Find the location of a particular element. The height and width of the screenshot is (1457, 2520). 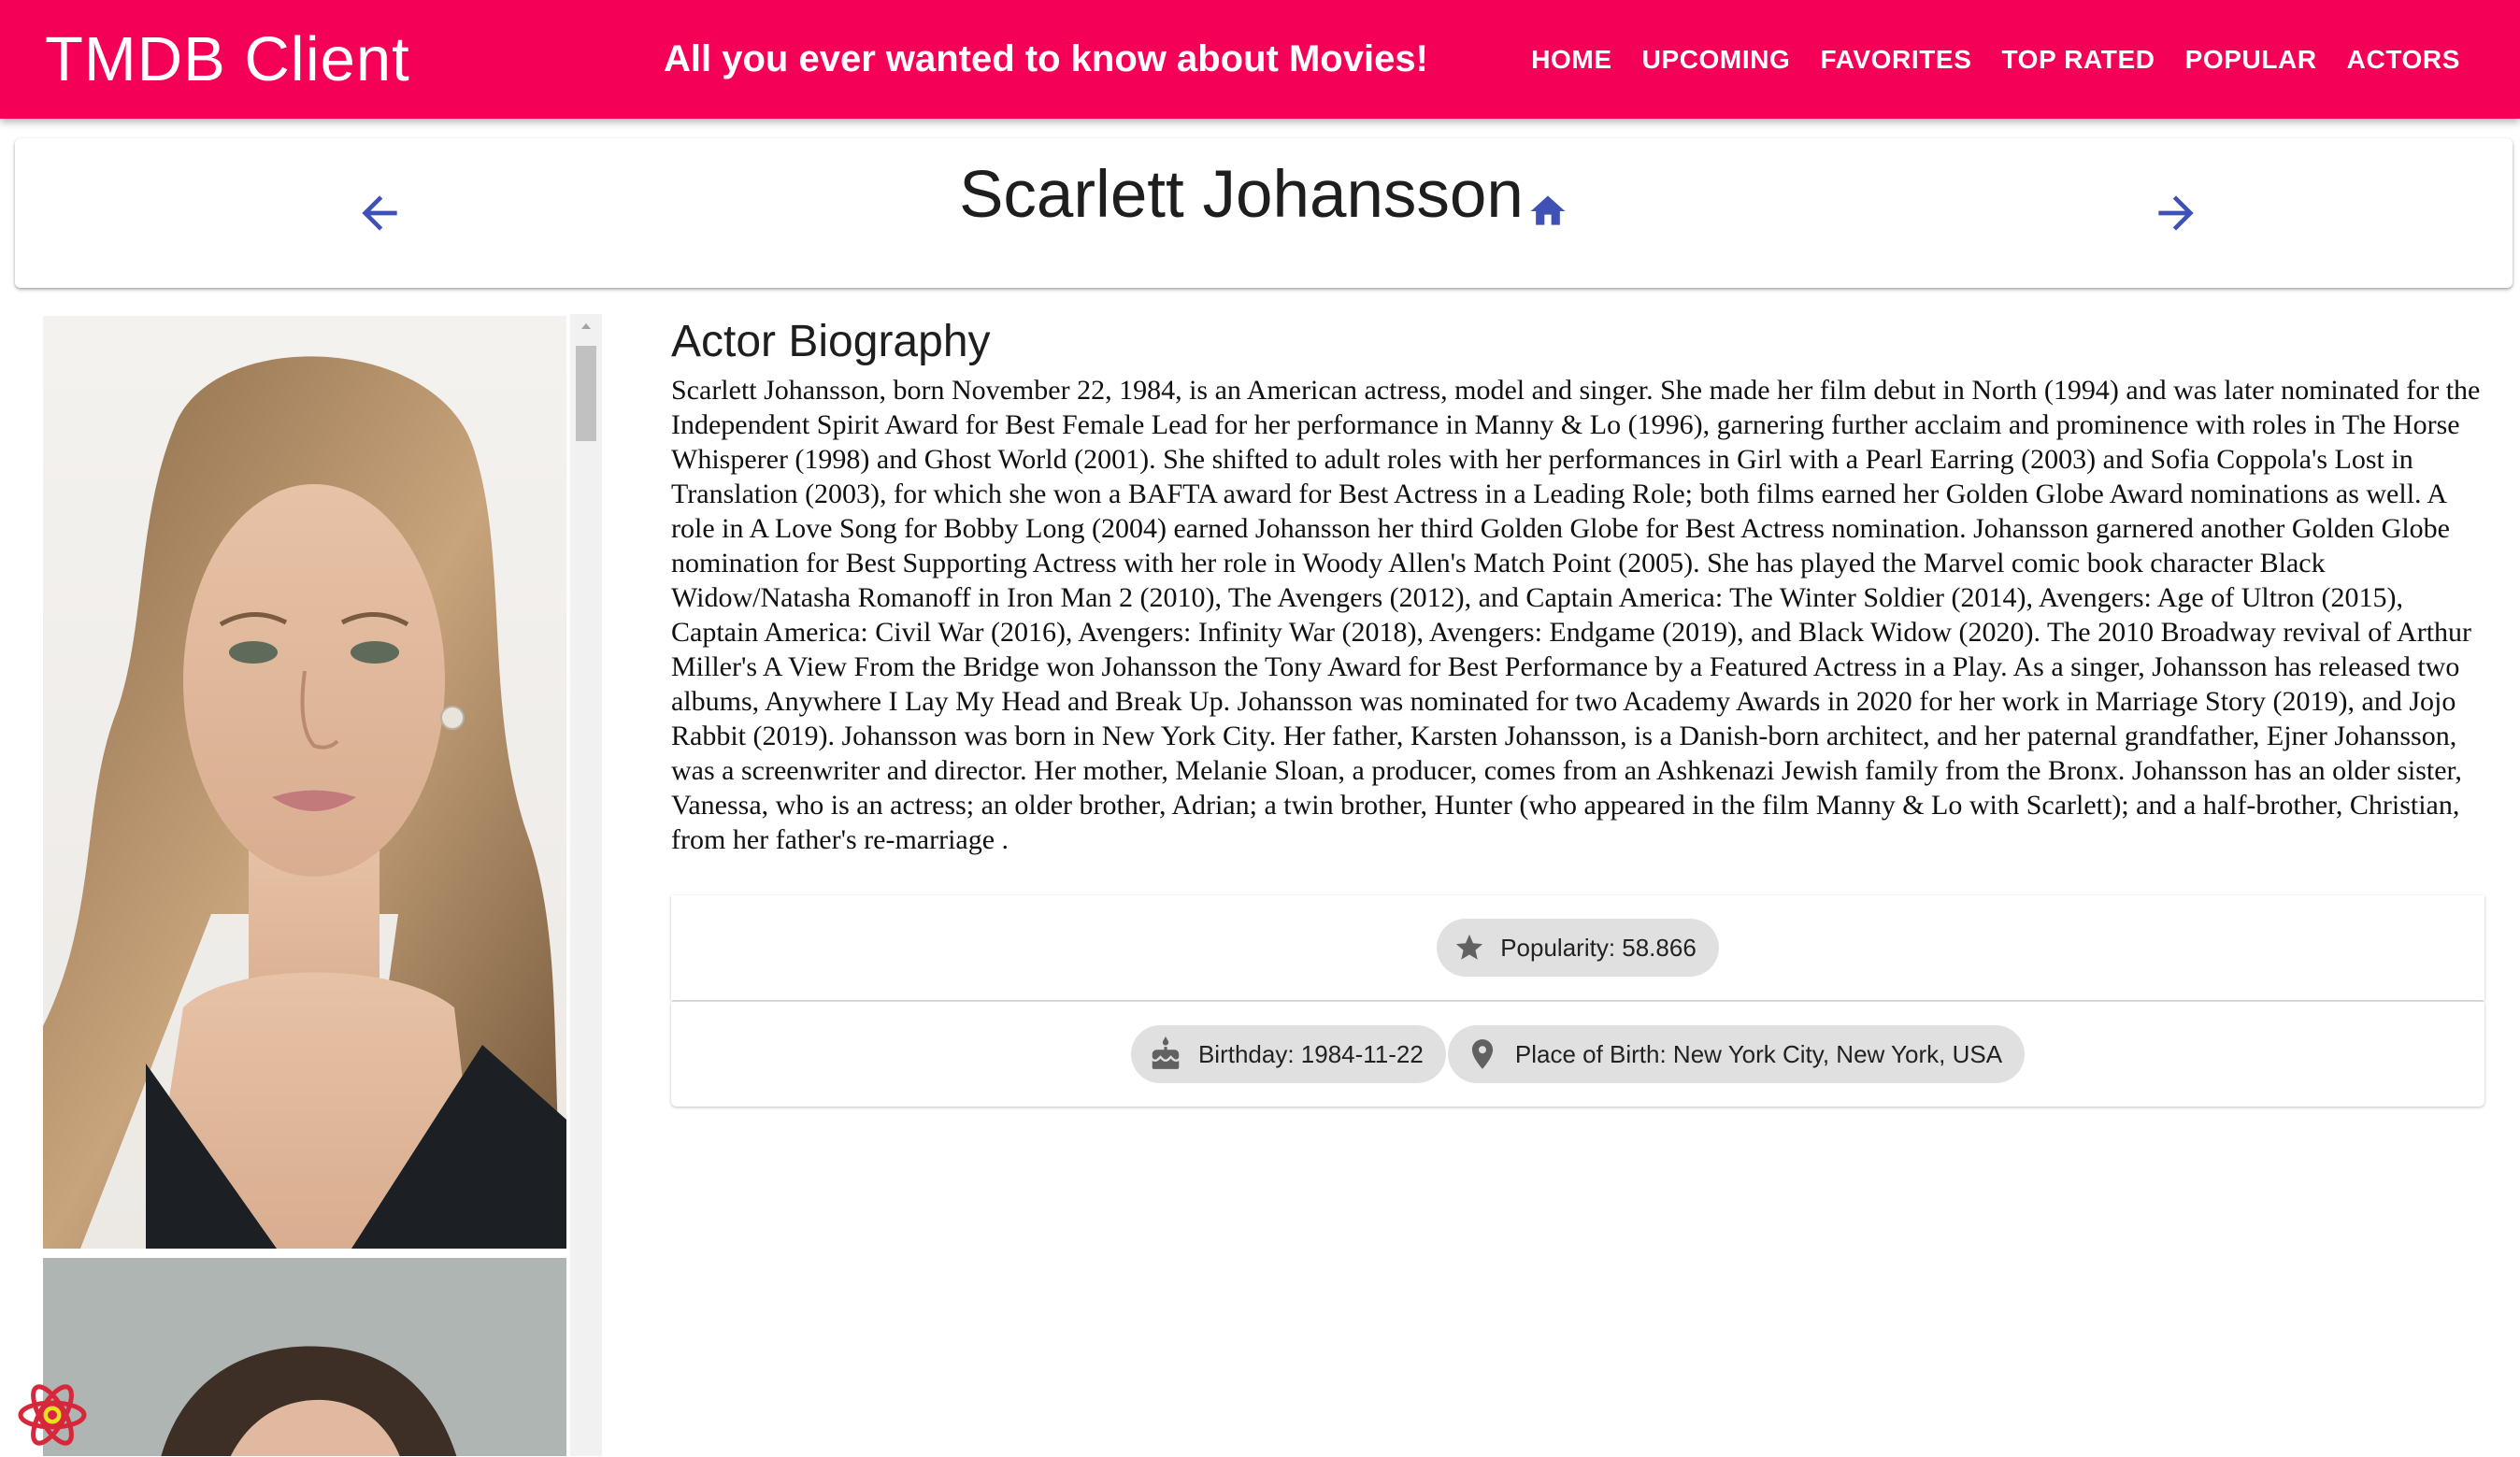

arrow-right-icon is located at coordinates (2176, 213).